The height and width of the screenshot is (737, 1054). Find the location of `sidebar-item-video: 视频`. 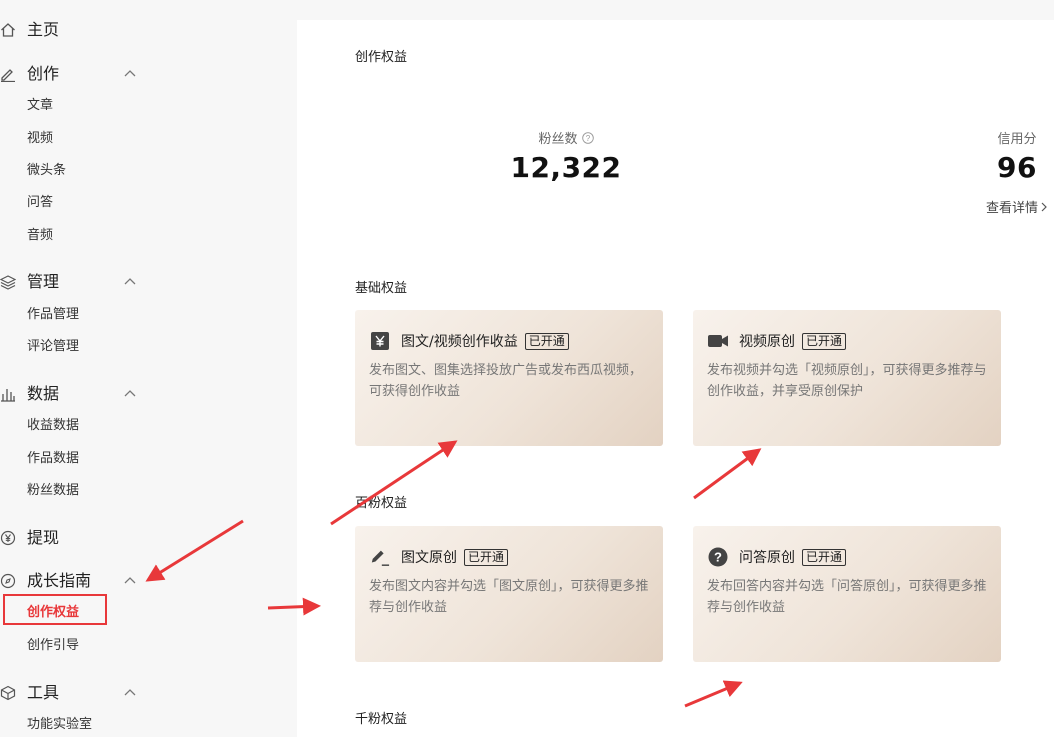

sidebar-item-video: 视频 is located at coordinates (40, 139).